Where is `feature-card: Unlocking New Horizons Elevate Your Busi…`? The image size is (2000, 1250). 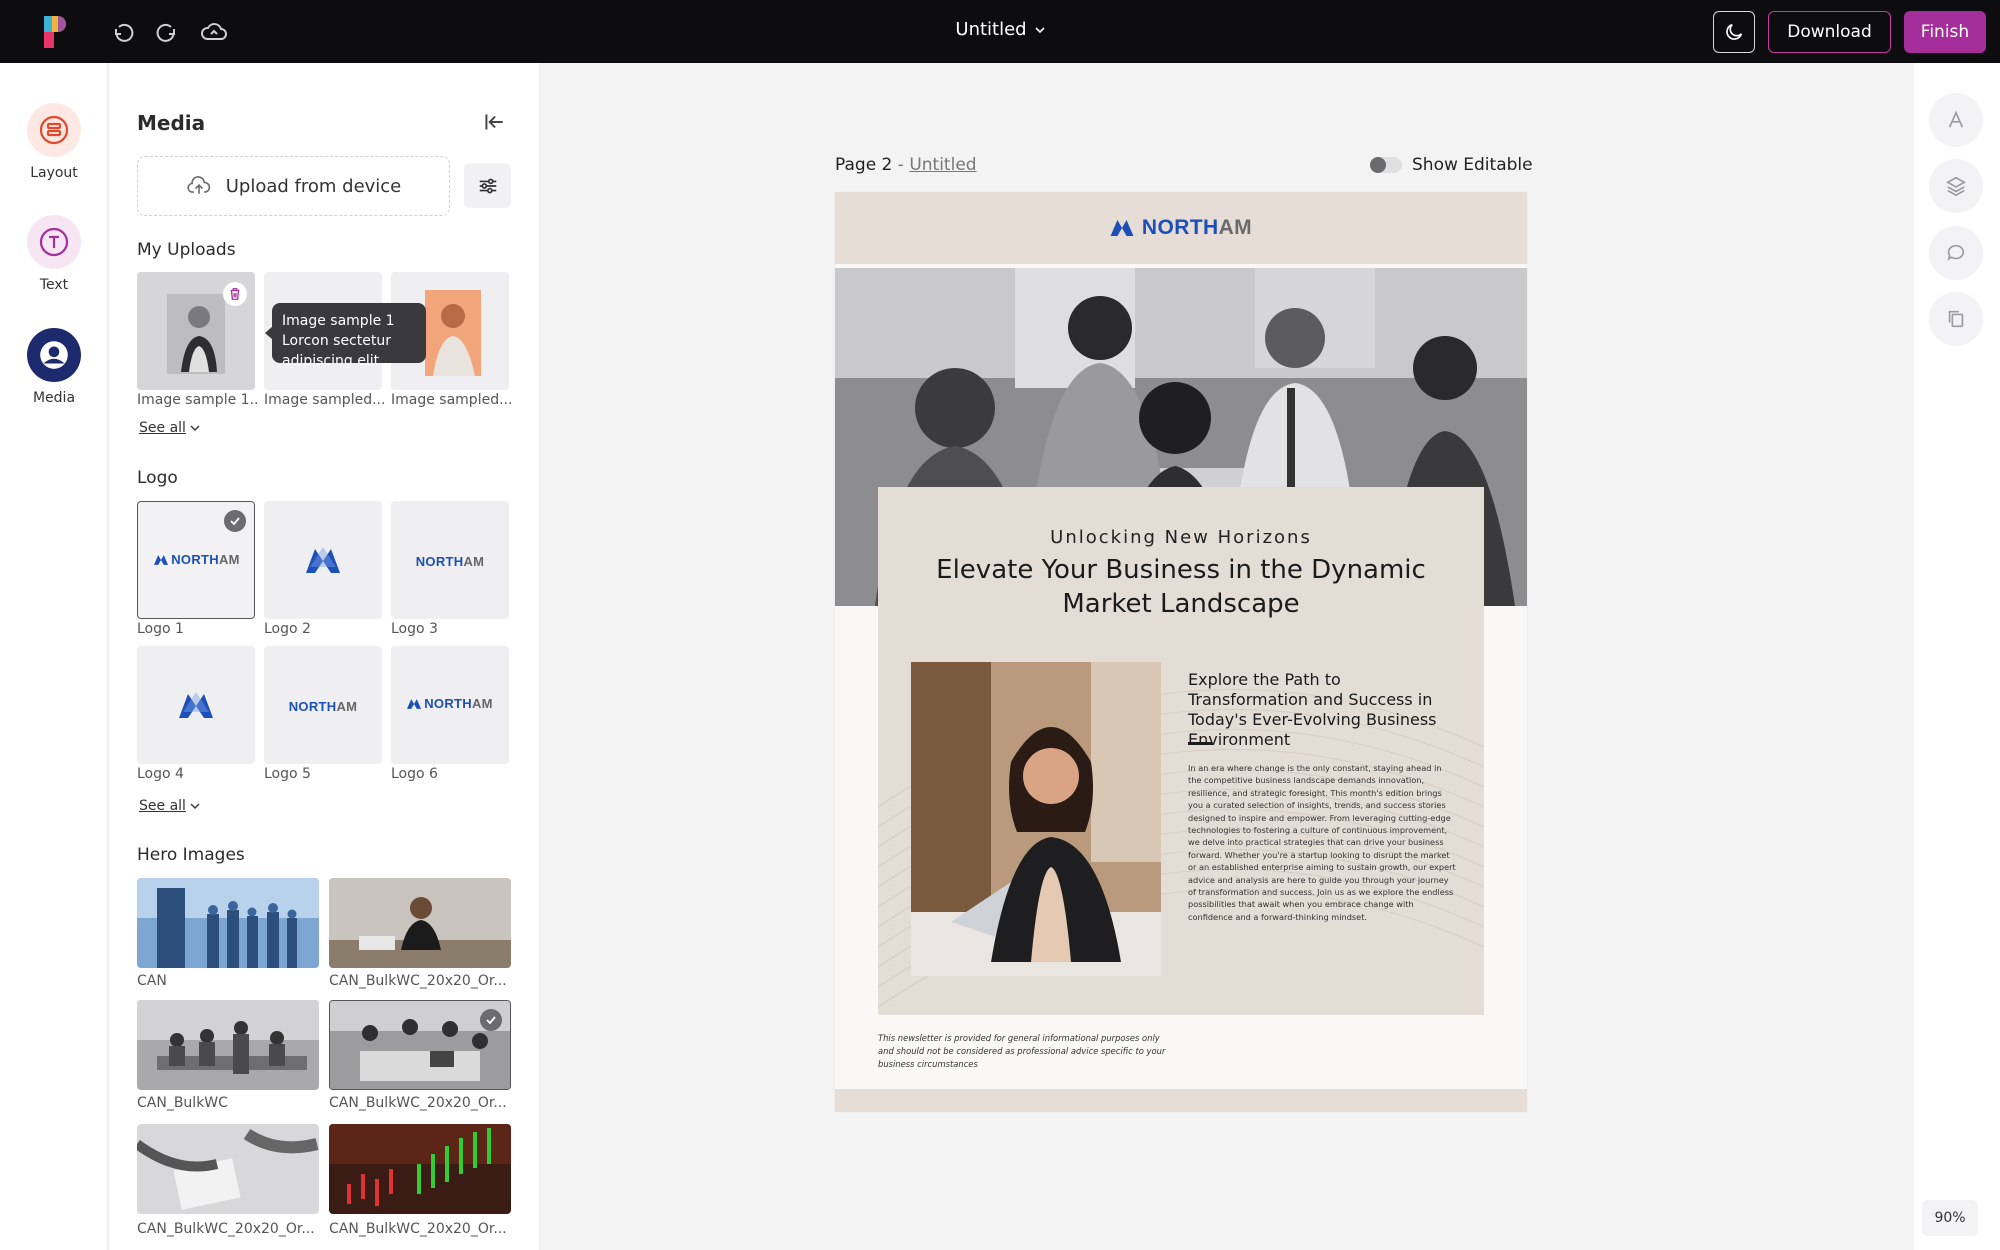
feature-card: Unlocking New Horizons Elevate Your Busi… is located at coordinates (1181, 751).